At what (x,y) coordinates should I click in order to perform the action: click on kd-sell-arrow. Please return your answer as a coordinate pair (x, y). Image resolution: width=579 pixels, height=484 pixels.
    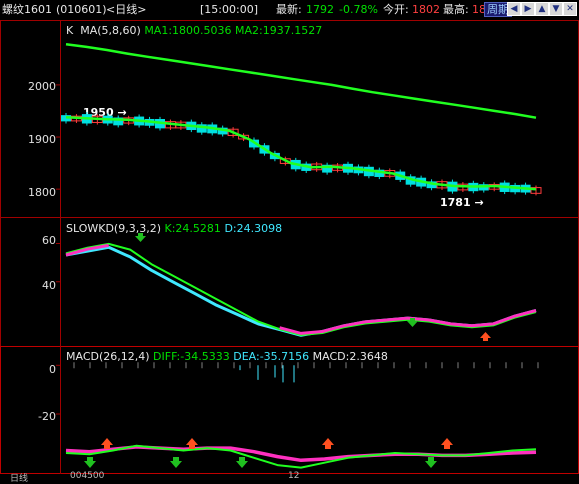
    Looking at the image, I should click on (140, 237).